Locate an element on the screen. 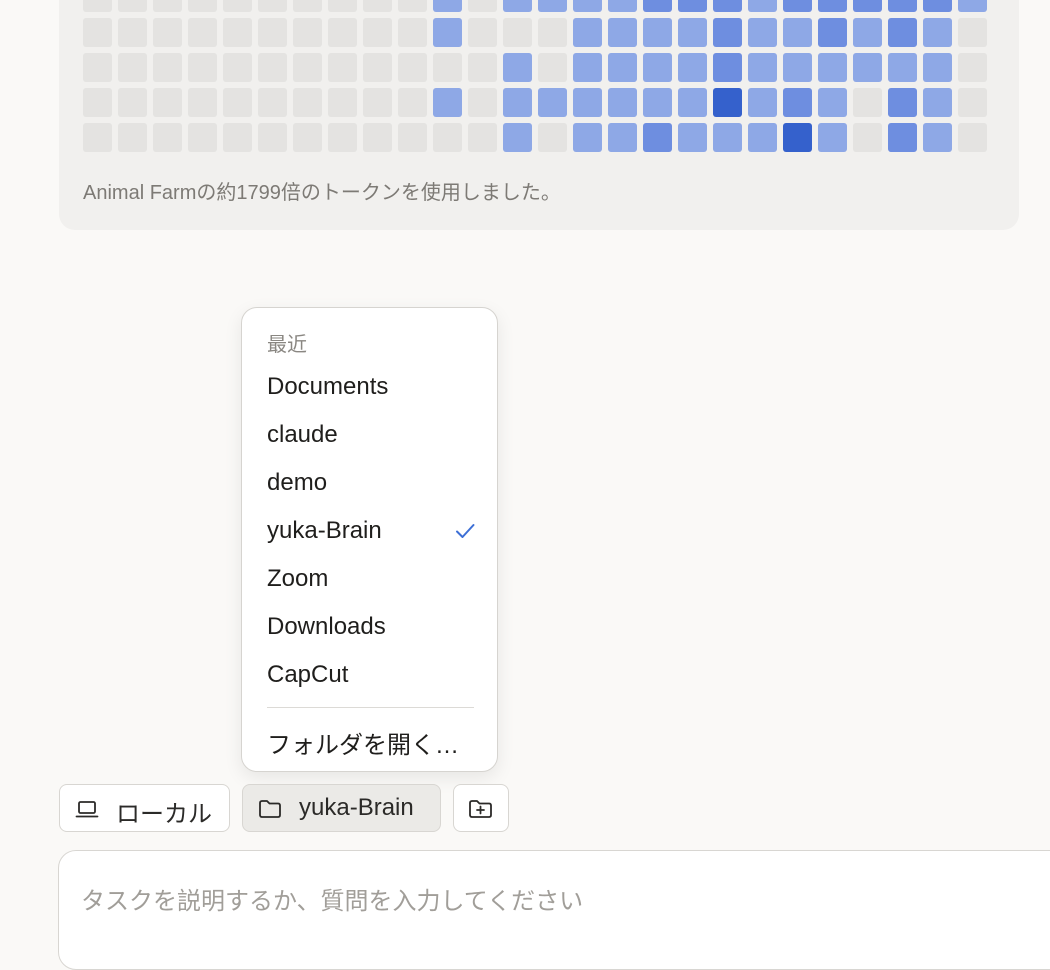 The image size is (1050, 970). folder-selector-button: yuka-Brain is located at coordinates (341, 808).